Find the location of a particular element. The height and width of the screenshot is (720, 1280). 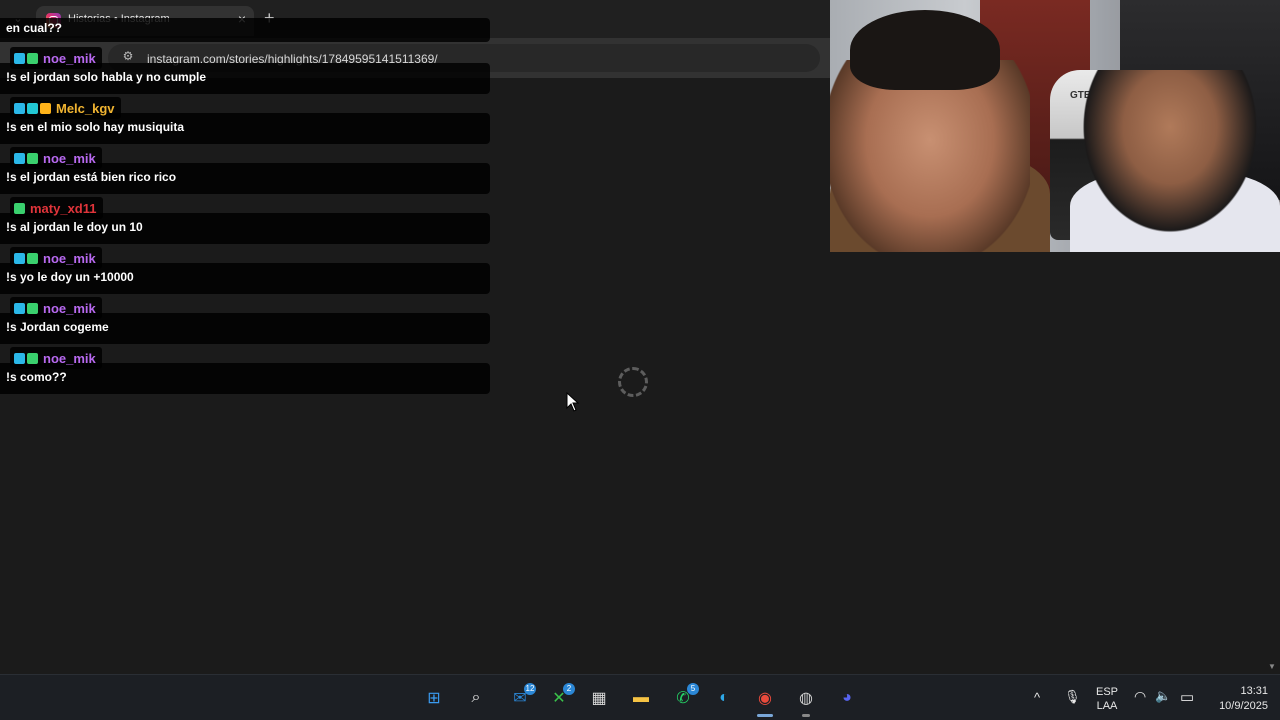

webcam-person-left-hair is located at coordinates (925, 50).